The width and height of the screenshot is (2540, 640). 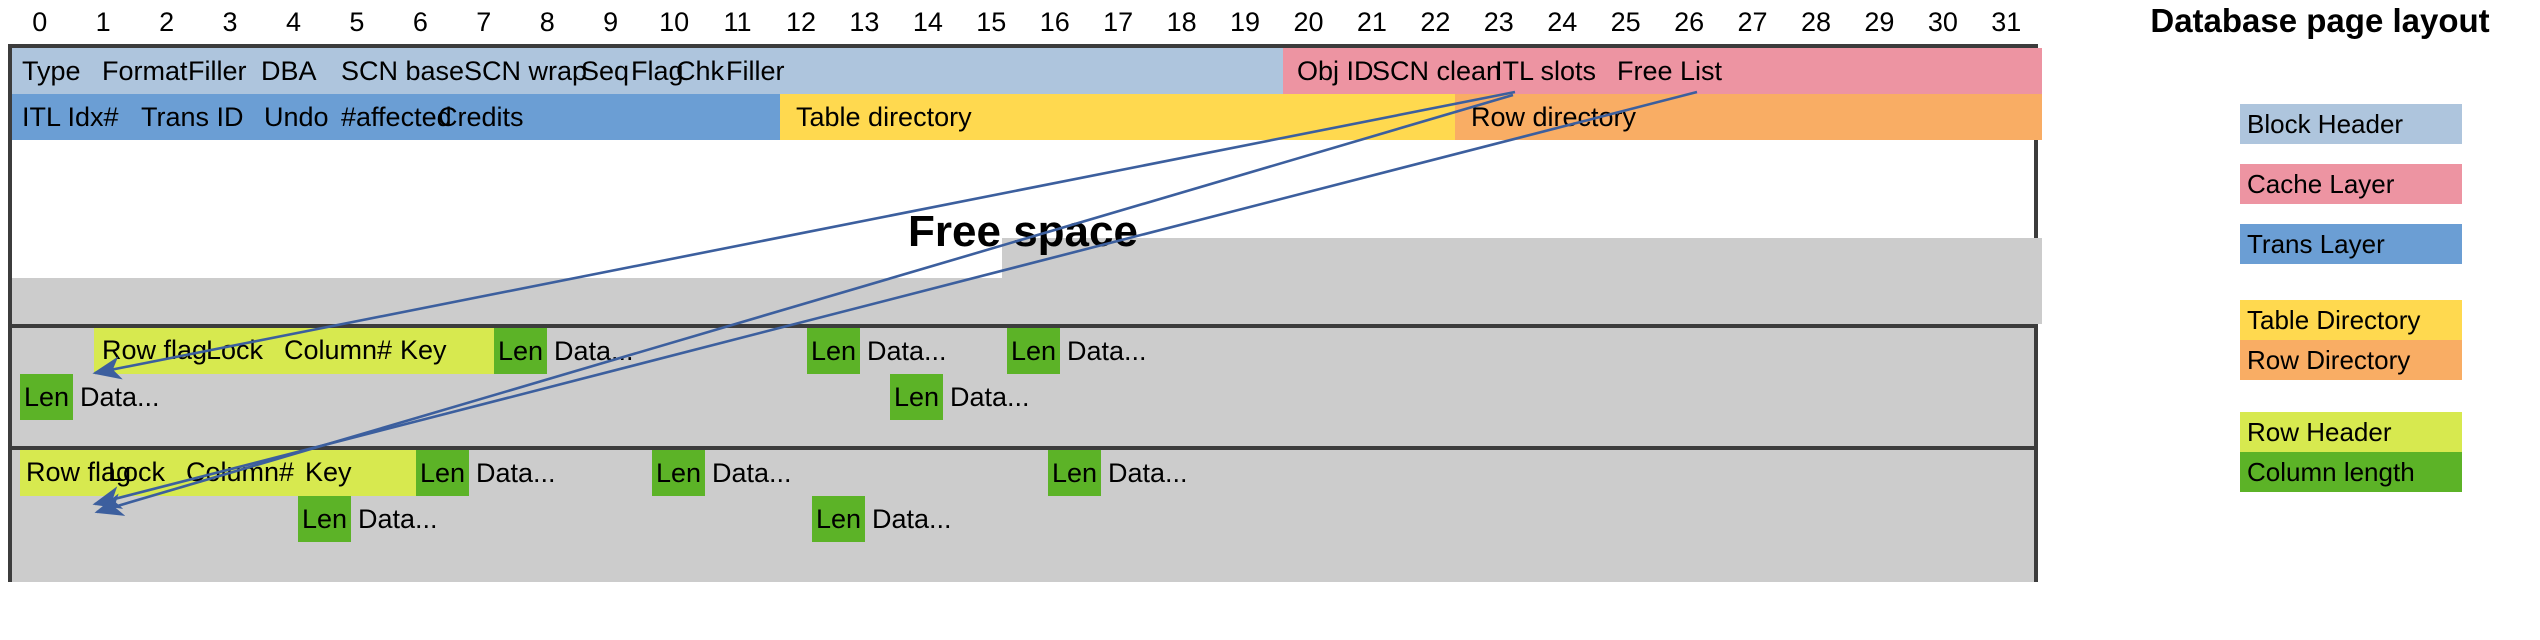 I want to click on legend-item-row-directory: Row Directory, so click(x=2351, y=360).